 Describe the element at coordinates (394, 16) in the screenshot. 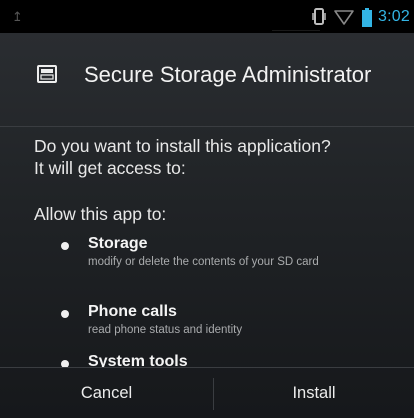

I see `status-time: 3:02` at that location.